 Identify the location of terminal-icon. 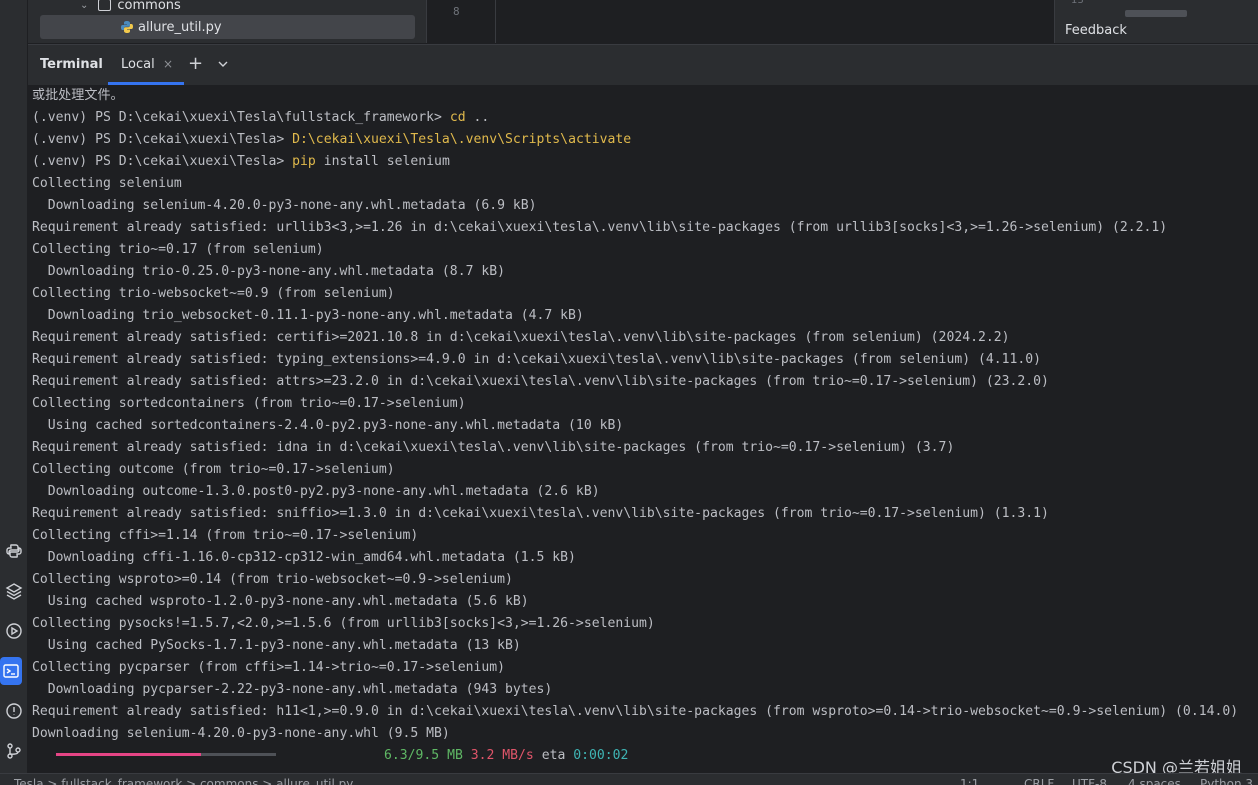
(11, 671).